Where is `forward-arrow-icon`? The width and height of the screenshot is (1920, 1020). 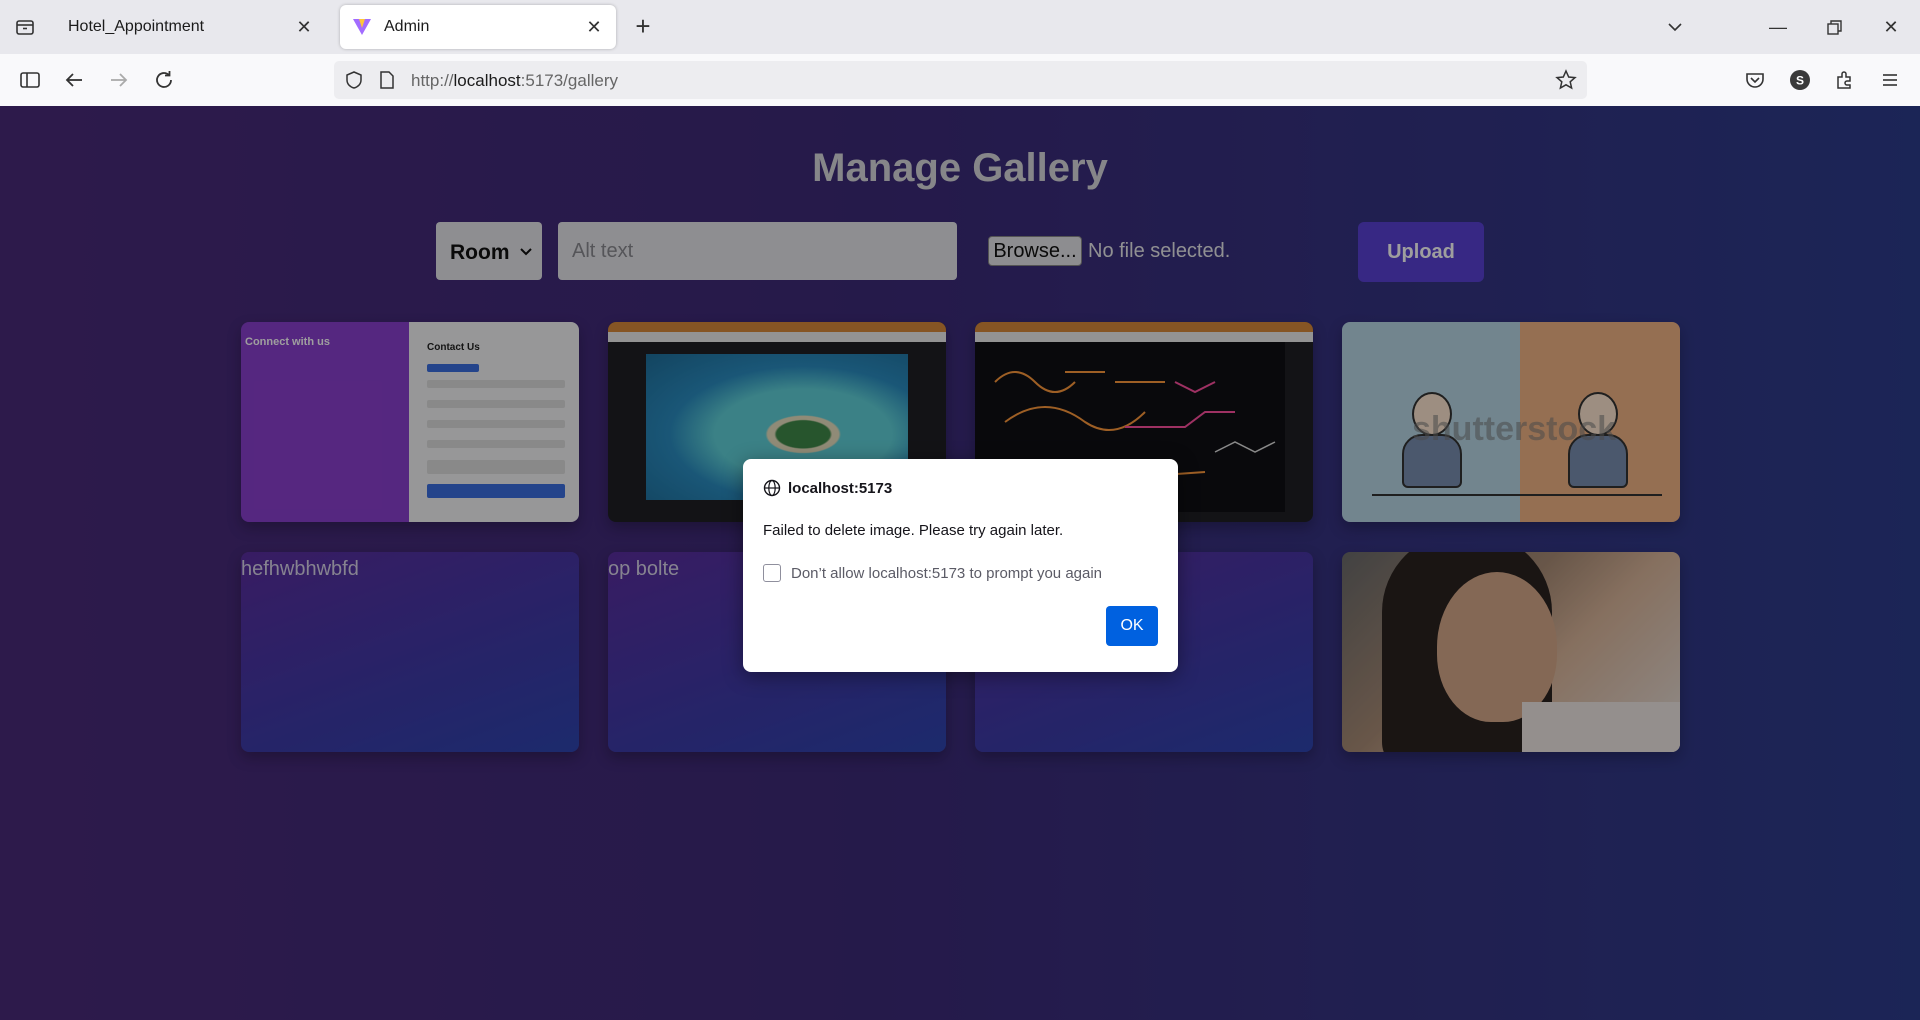
forward-arrow-icon is located at coordinates (119, 80).